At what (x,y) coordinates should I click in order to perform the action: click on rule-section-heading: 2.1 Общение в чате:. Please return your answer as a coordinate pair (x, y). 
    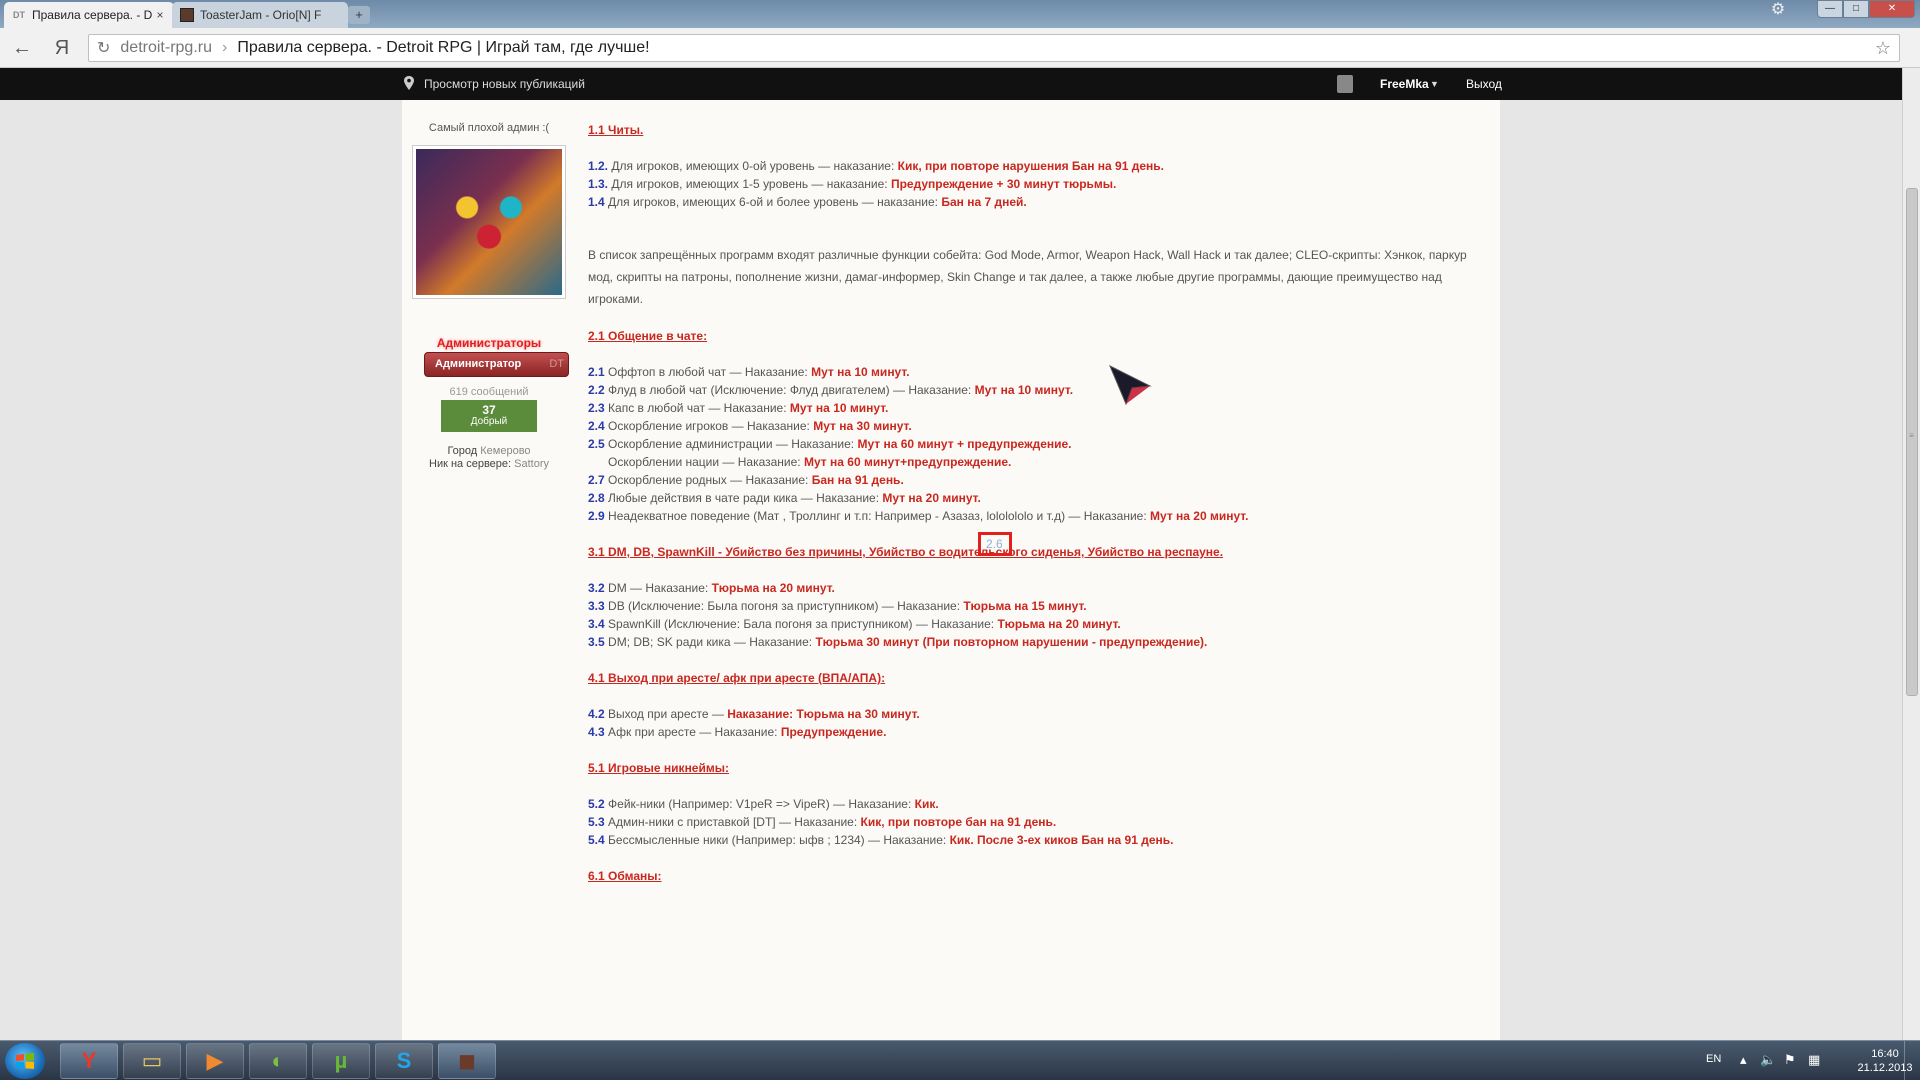
    Looking at the image, I should click on (647, 336).